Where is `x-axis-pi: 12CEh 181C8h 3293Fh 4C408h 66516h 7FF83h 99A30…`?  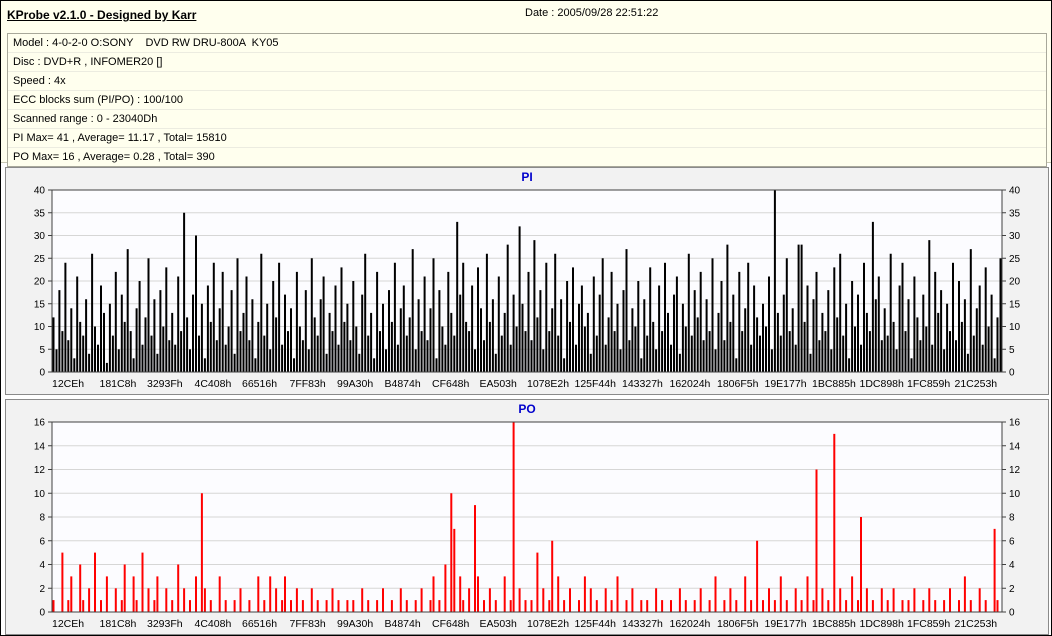
x-axis-pi: 12CEh 181C8h 3293Fh 4C408h 66516h 7FF83h 99A30… is located at coordinates (524, 384).